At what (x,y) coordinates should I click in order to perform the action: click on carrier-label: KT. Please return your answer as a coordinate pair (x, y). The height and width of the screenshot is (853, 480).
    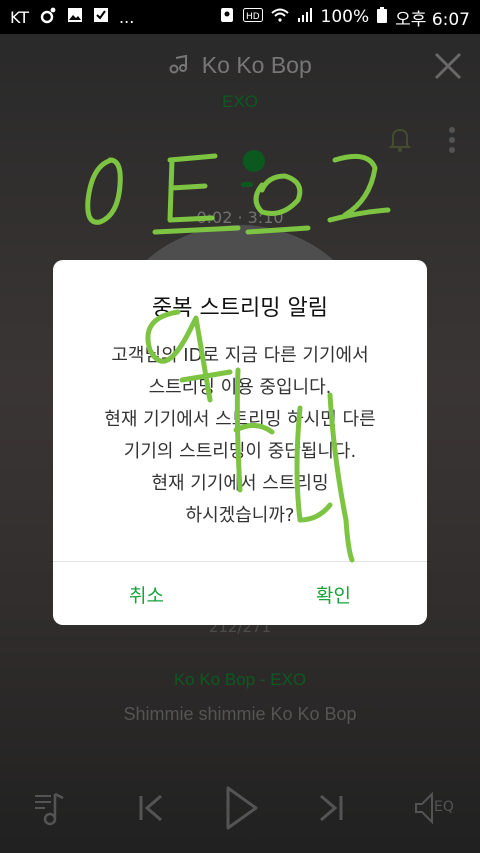
    Looking at the image, I should click on (20, 17).